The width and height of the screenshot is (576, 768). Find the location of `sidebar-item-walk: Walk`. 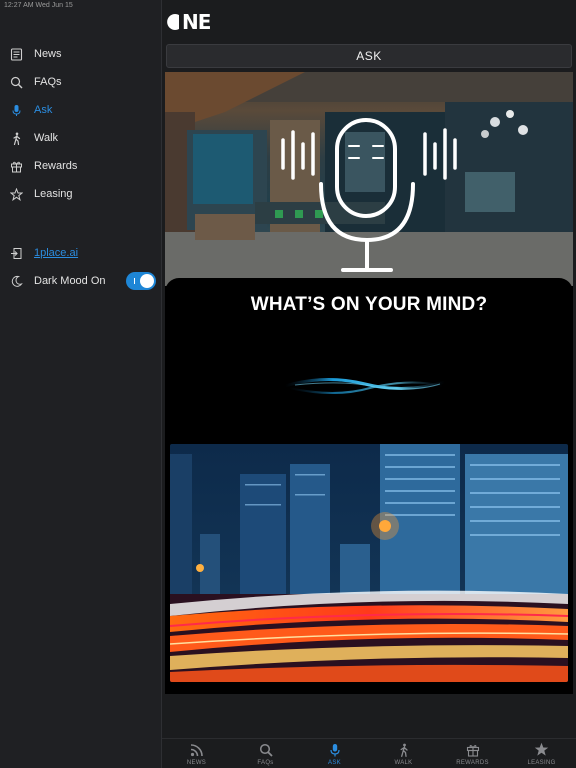

sidebar-item-walk: Walk is located at coordinates (81, 138).